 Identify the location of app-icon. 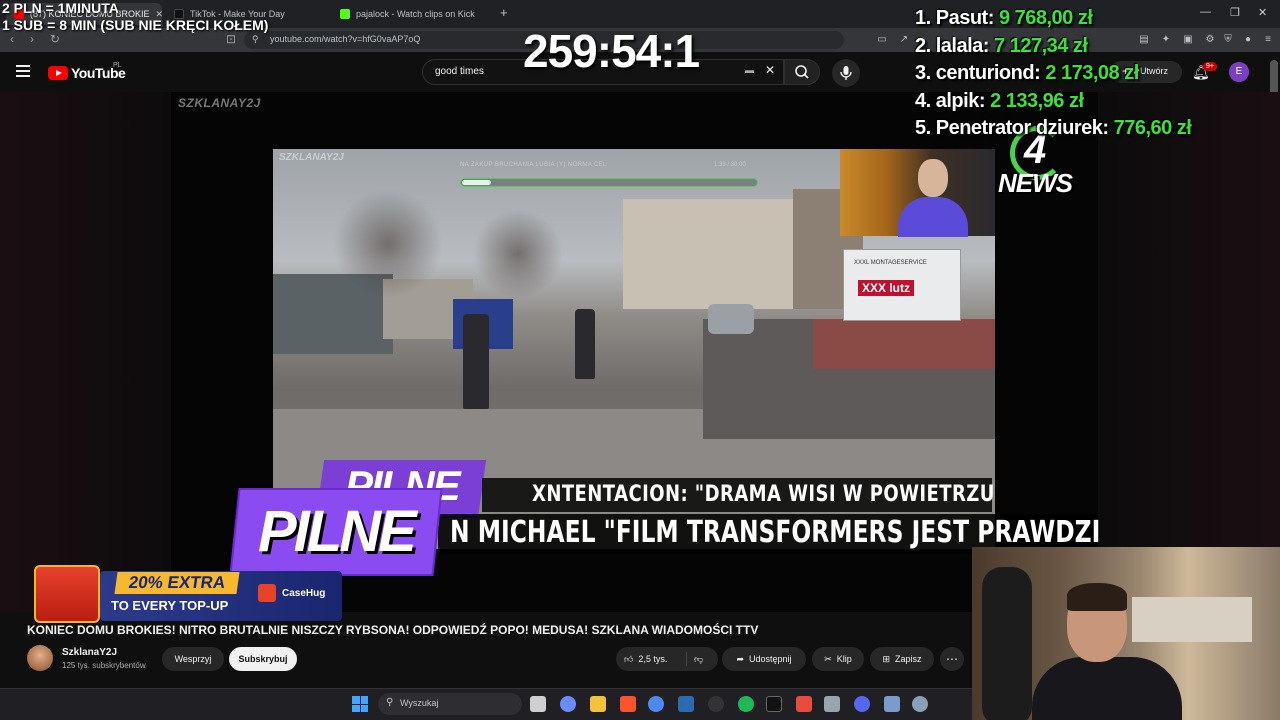
(774, 704).